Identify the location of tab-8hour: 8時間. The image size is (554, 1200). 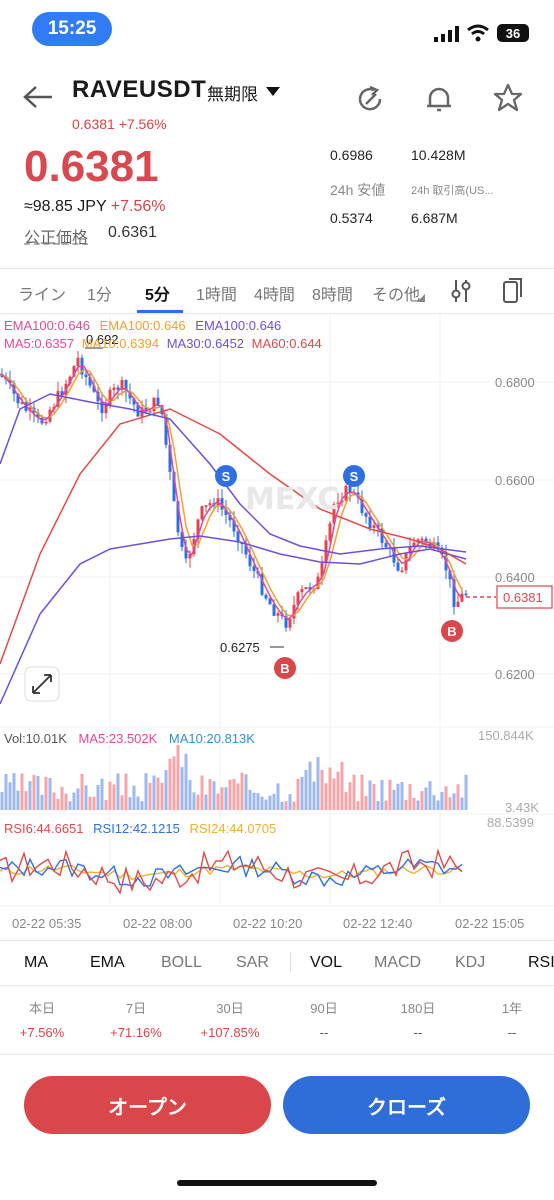
(332, 293).